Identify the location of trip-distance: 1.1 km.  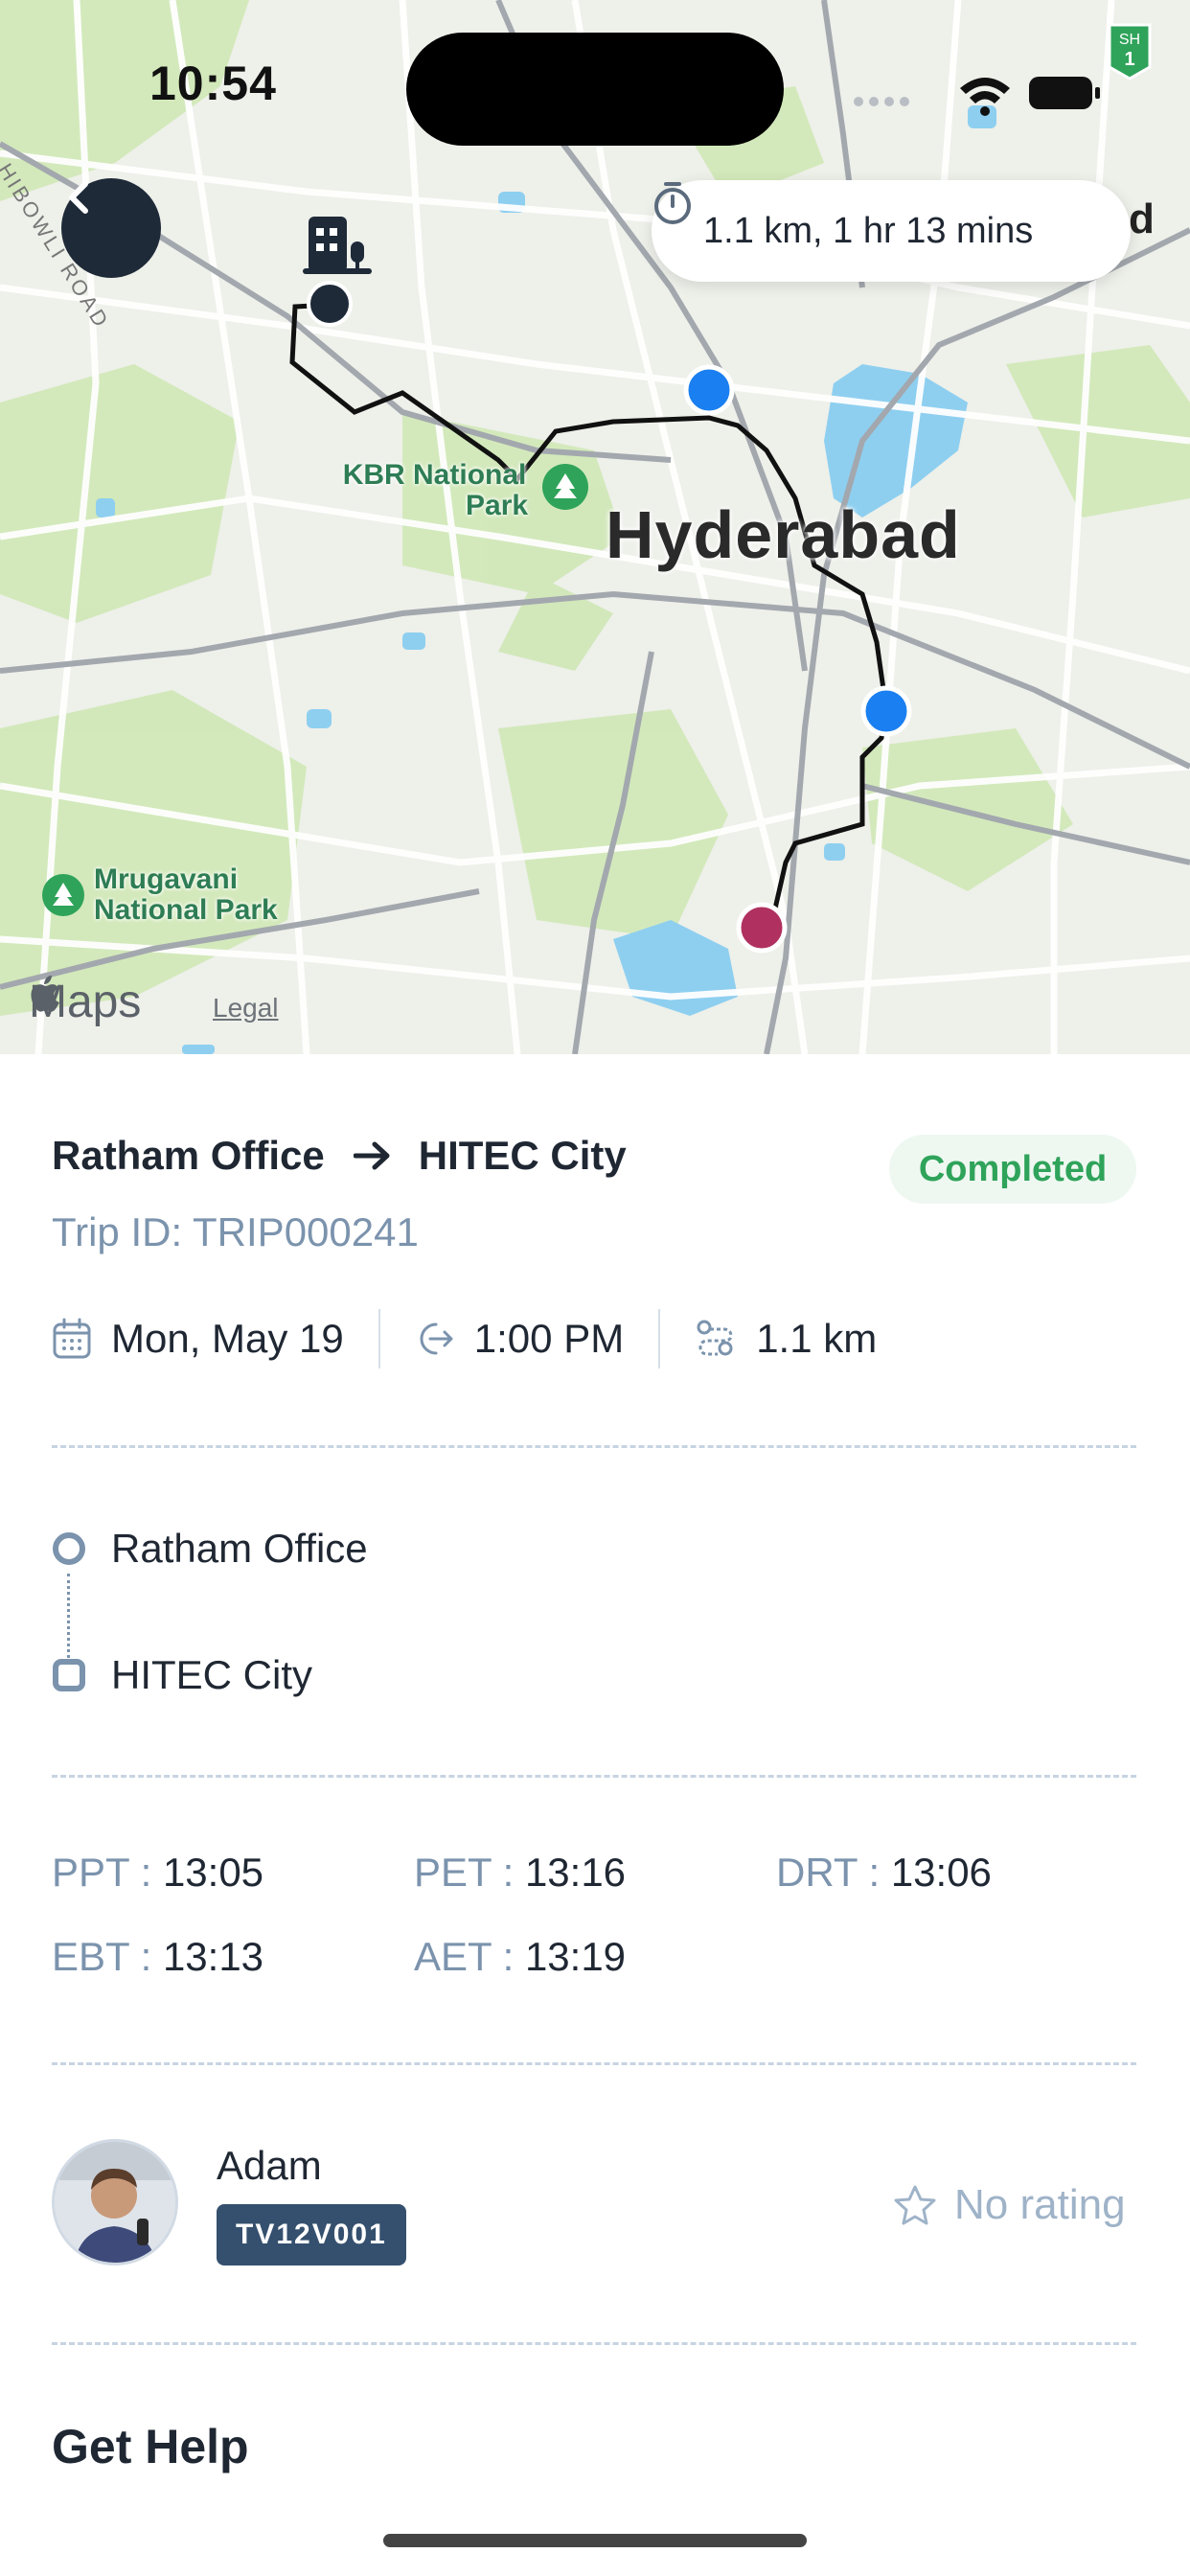
(786, 1339).